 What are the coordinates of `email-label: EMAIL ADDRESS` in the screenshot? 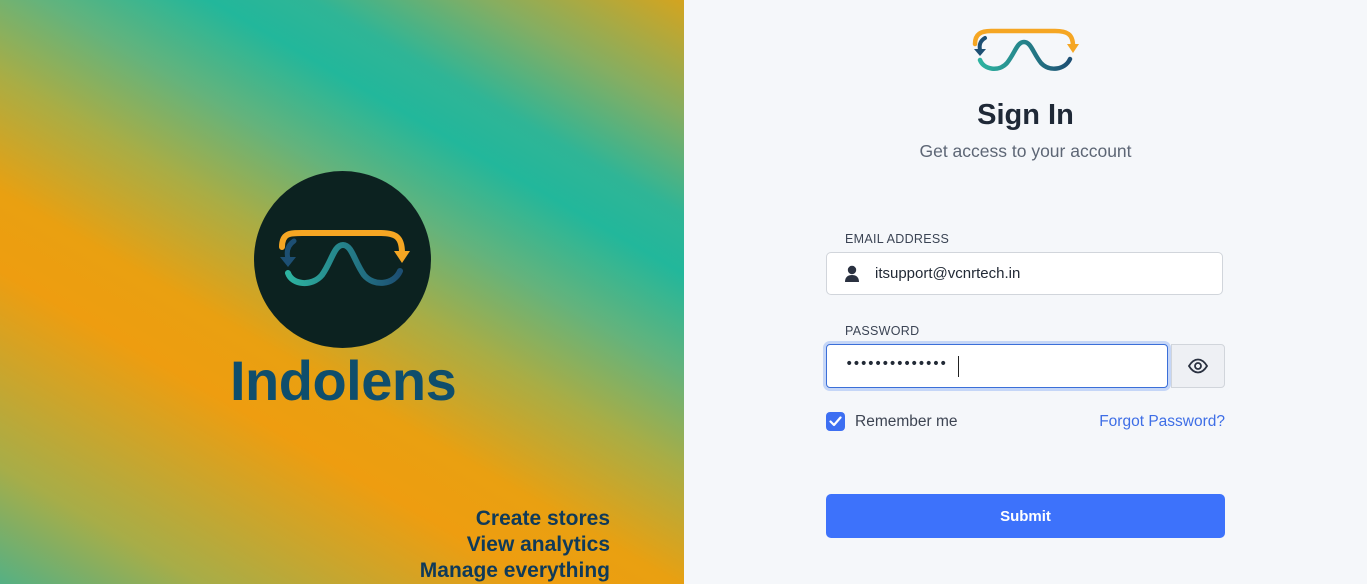 It's located at (897, 239).